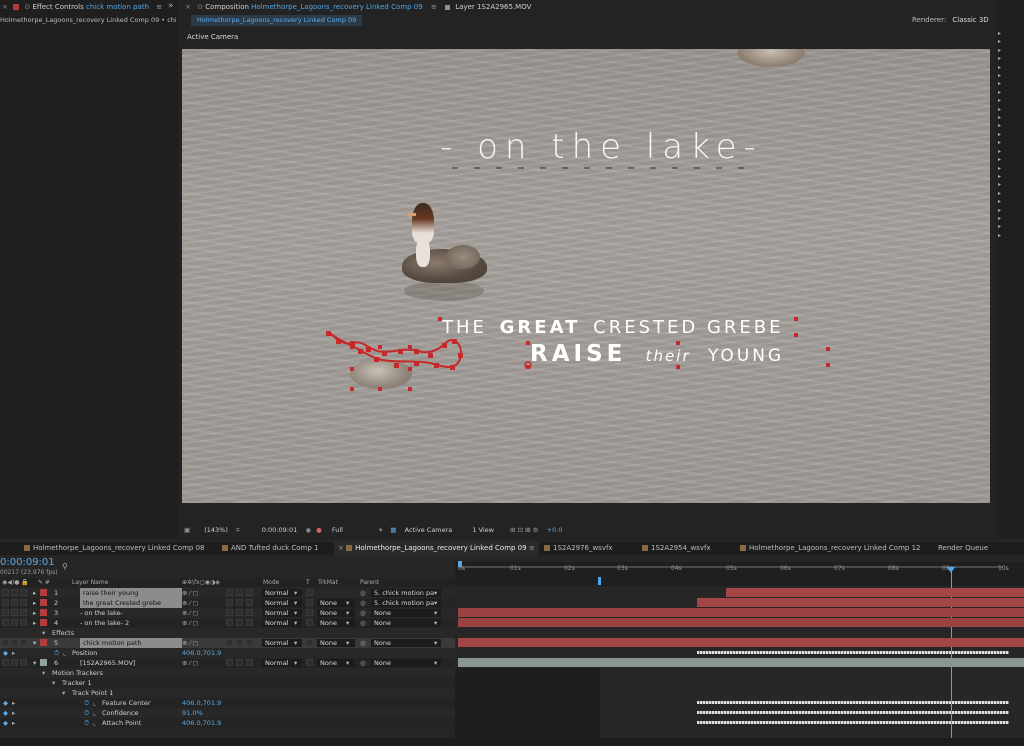 The width and height of the screenshot is (1024, 746). I want to click on grid-icon: ⌗, so click(238, 530).